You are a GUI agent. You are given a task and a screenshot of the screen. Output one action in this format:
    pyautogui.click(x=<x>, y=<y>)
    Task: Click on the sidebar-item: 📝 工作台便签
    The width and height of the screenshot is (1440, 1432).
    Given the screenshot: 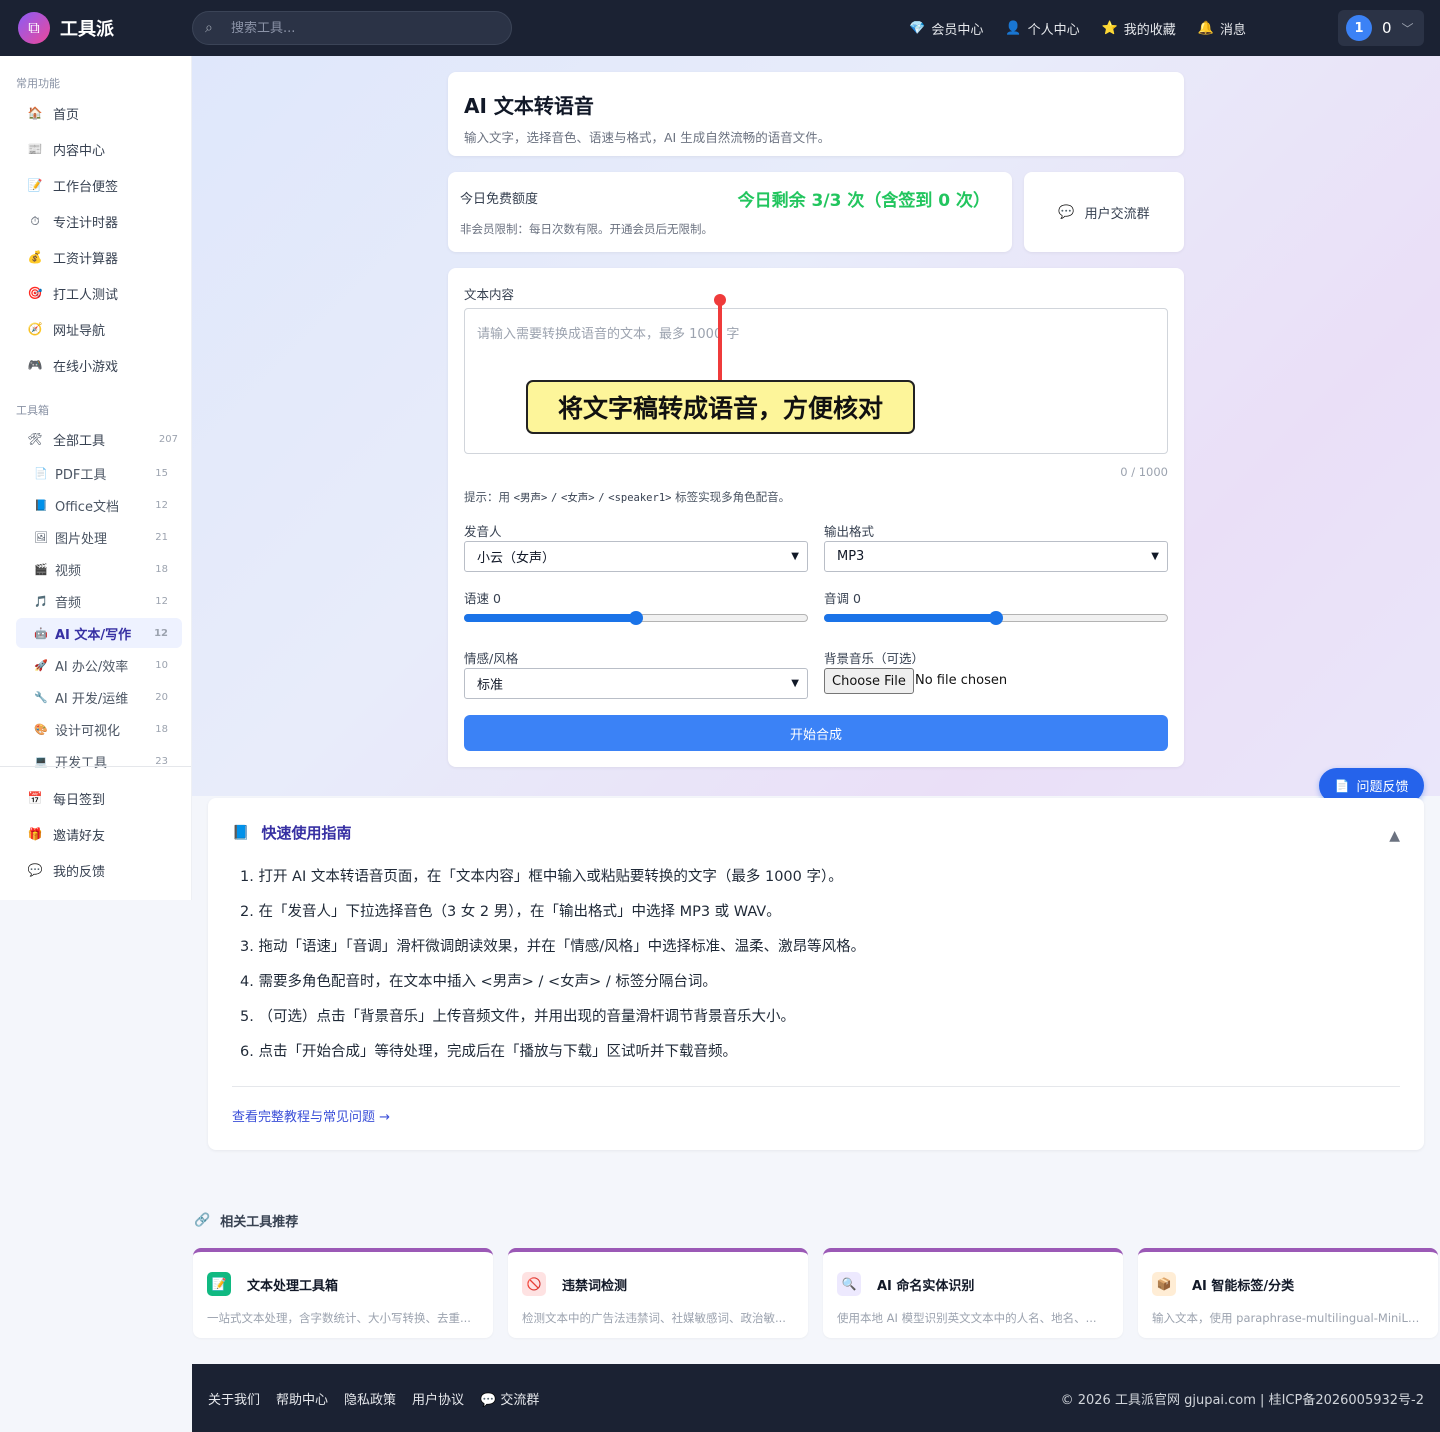 What is the action you would take?
    pyautogui.click(x=99, y=185)
    